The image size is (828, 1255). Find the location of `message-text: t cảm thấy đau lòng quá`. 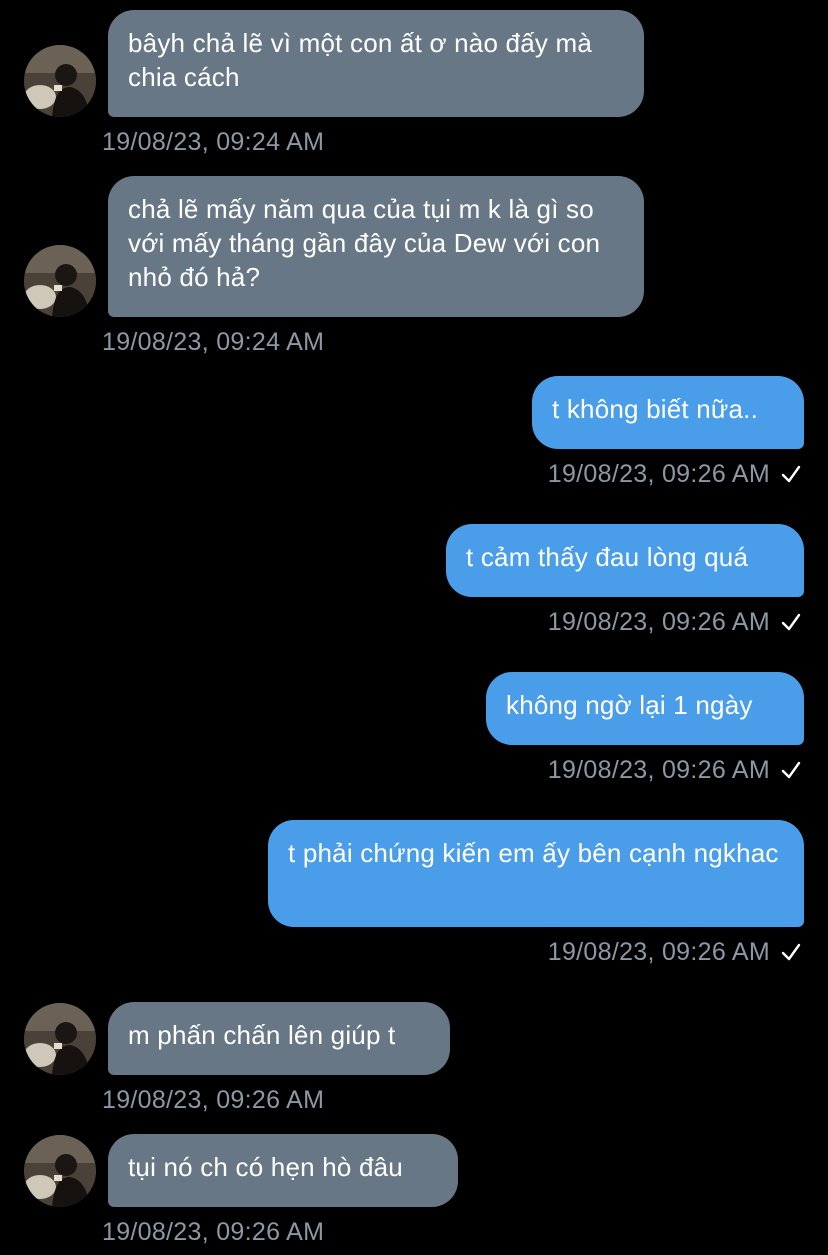

message-text: t cảm thấy đau lòng quá is located at coordinates (607, 557).